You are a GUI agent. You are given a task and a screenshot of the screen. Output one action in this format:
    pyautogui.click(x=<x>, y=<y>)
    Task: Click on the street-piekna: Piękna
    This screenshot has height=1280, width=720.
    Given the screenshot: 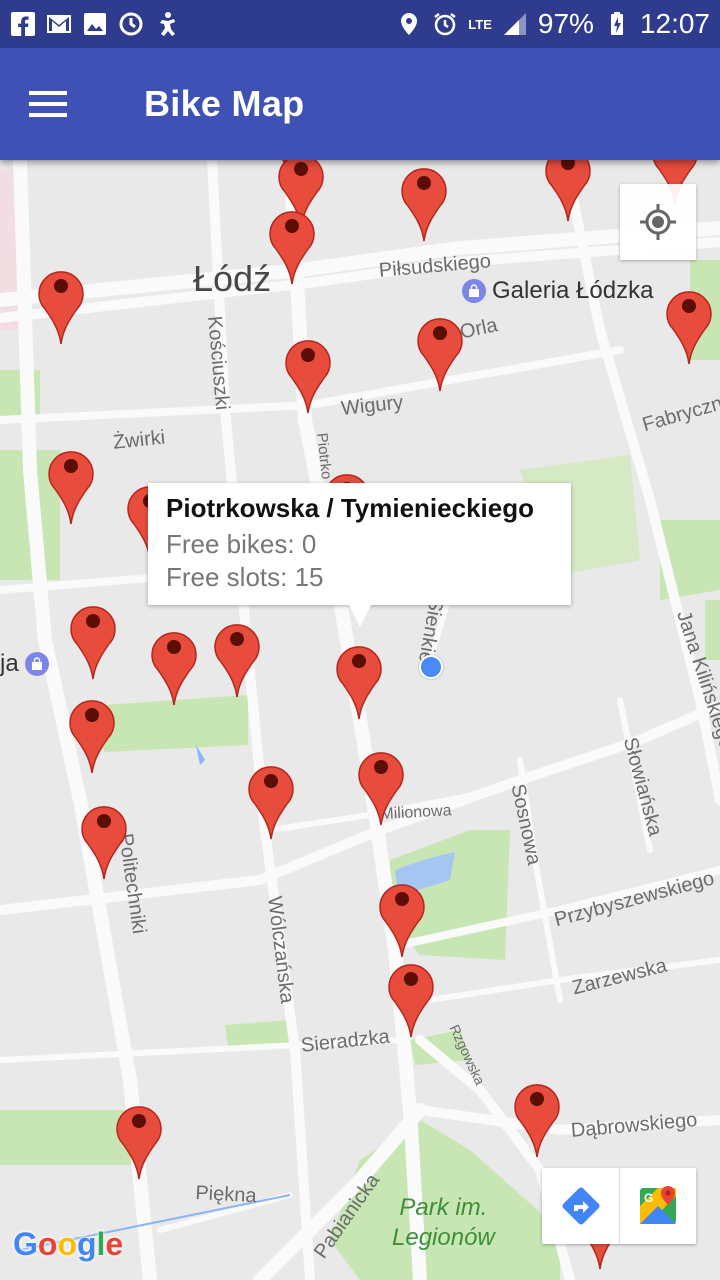 What is the action you would take?
    pyautogui.click(x=226, y=1195)
    